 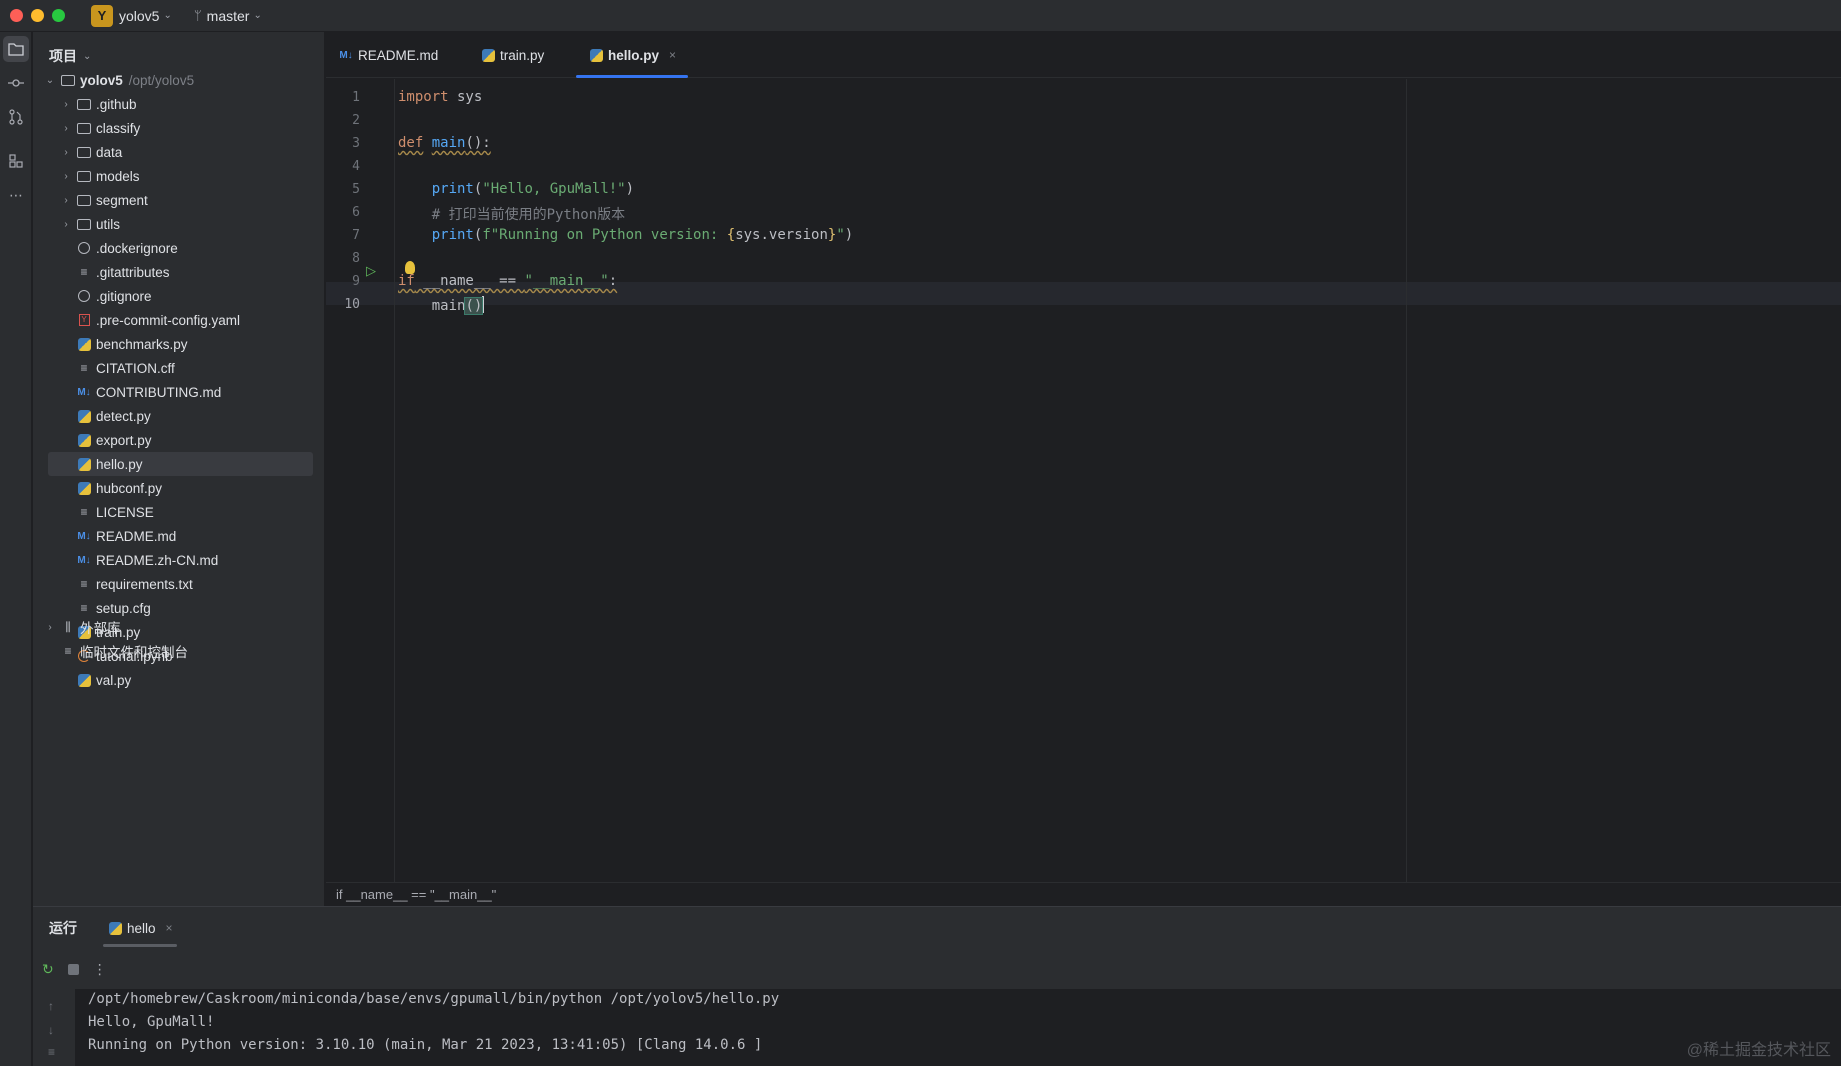 I want to click on tab-train-py: train.py, so click(x=512, y=55).